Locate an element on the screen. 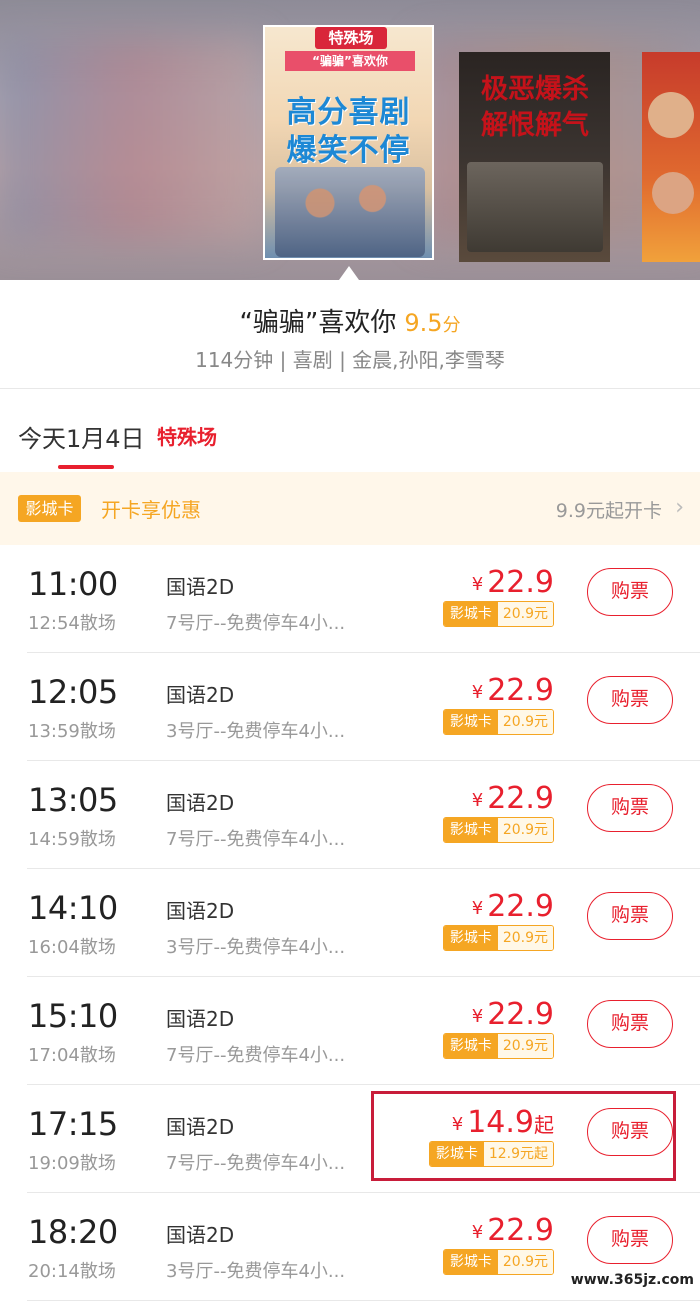  start-time: 17:15 is located at coordinates (73, 1124).